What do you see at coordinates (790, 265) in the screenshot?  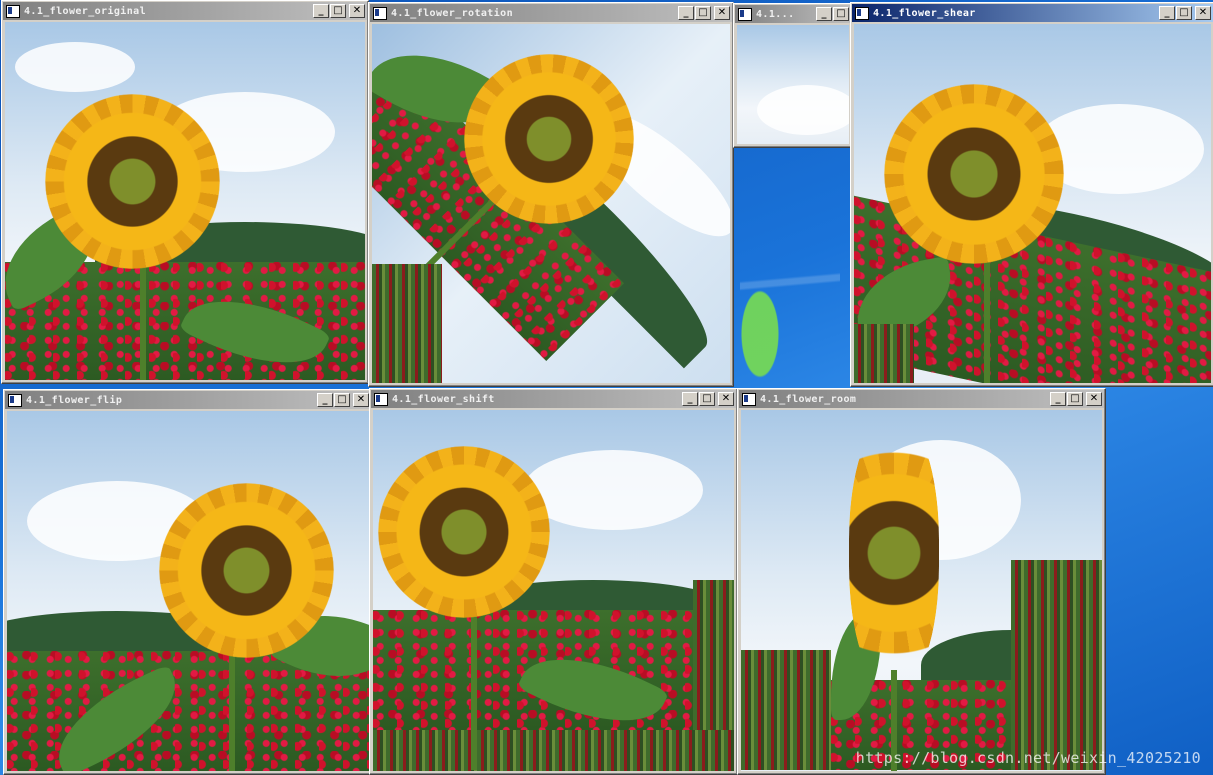 I see `desktop-wallpaper-art` at bounding box center [790, 265].